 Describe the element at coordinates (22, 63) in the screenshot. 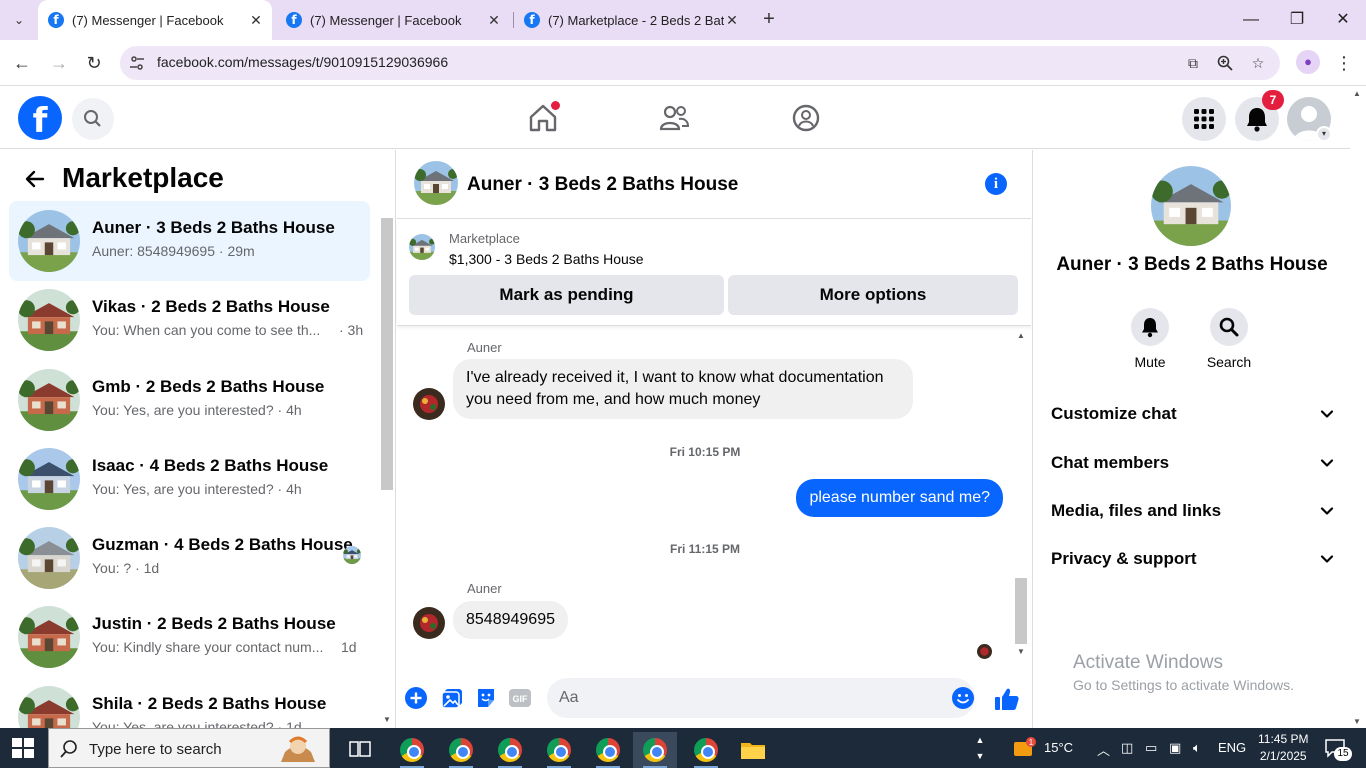

I see `back-icon: ←` at that location.